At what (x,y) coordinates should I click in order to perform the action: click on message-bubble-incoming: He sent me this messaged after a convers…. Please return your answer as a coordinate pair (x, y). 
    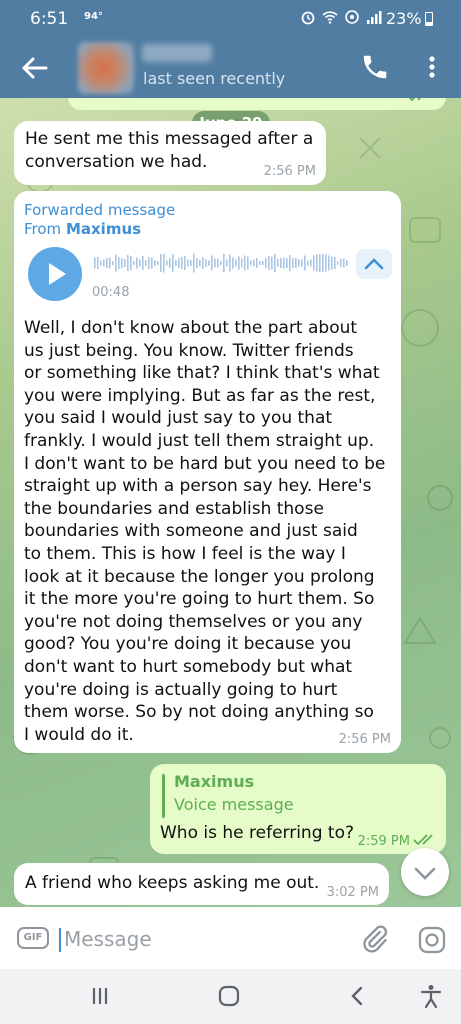
    Looking at the image, I should click on (170, 153).